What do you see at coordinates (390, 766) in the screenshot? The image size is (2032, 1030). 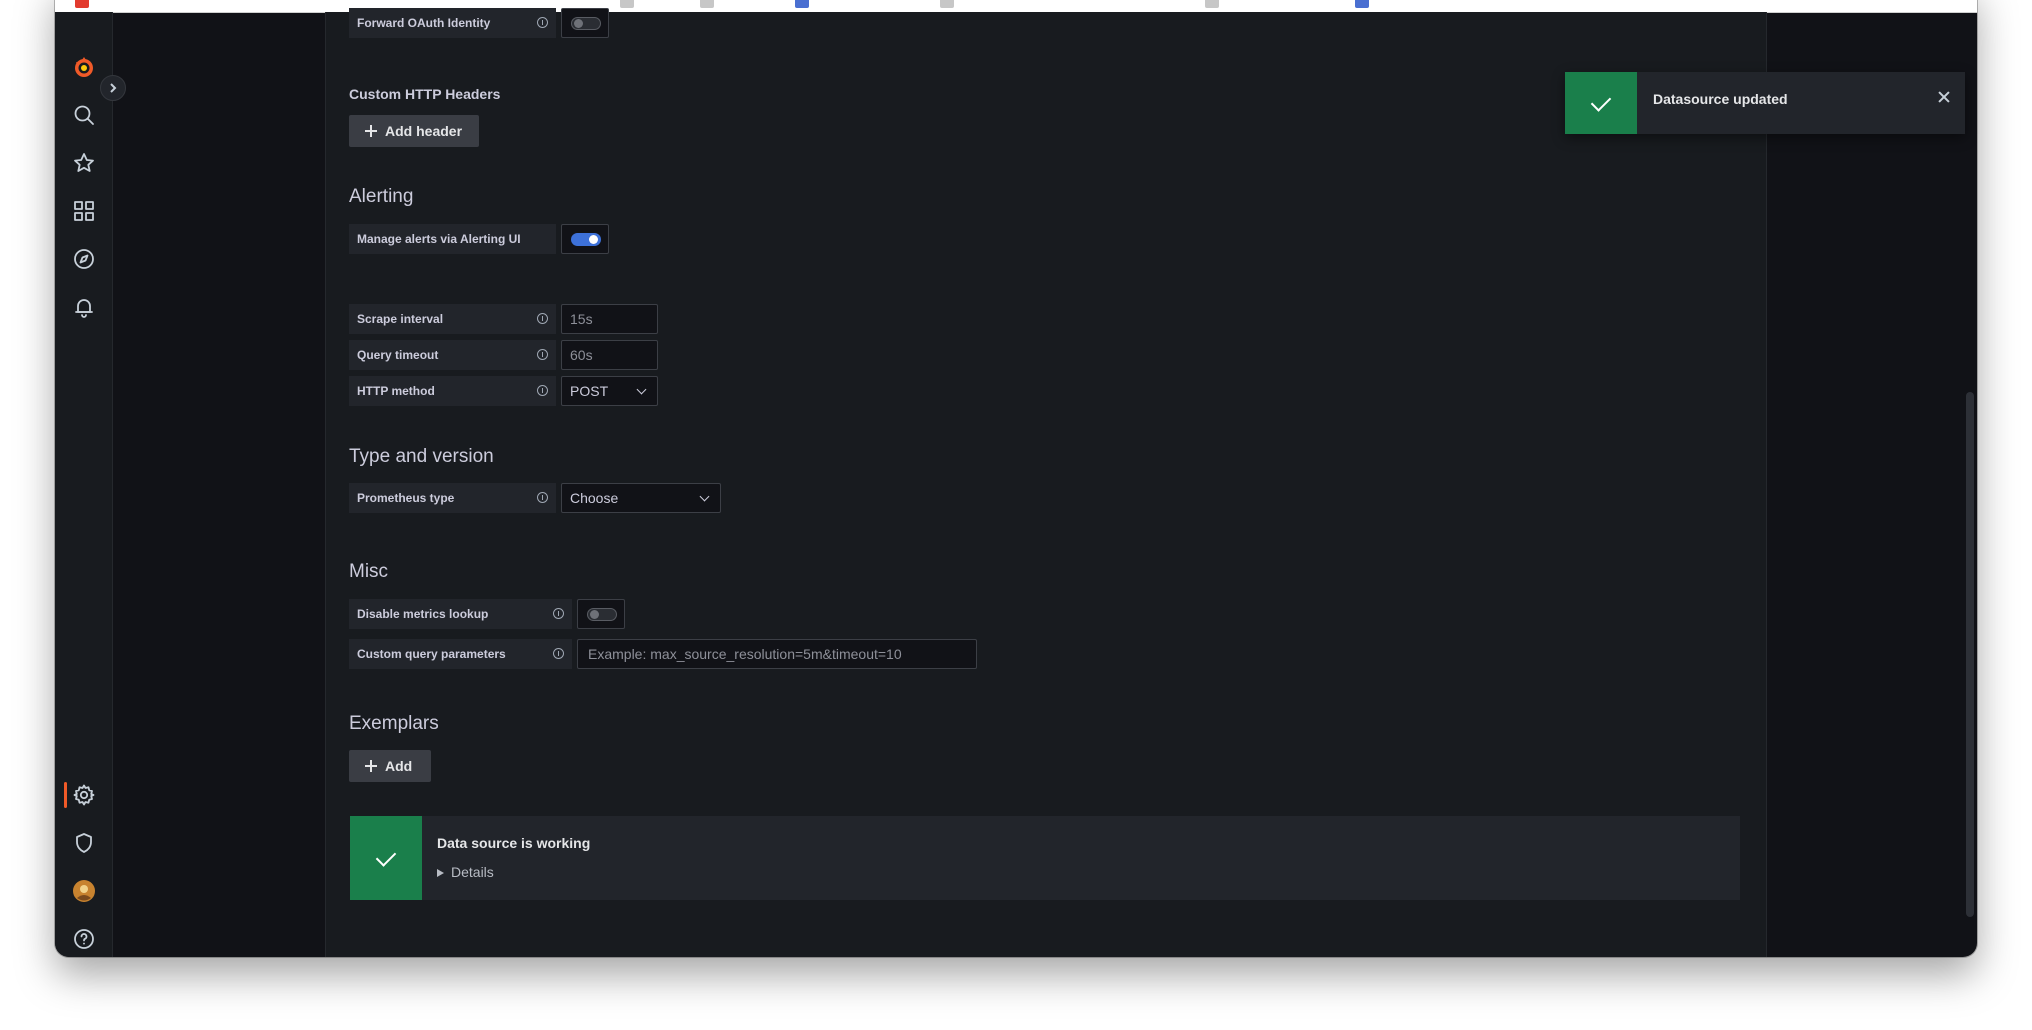 I see `add-exemplar-button: Add` at bounding box center [390, 766].